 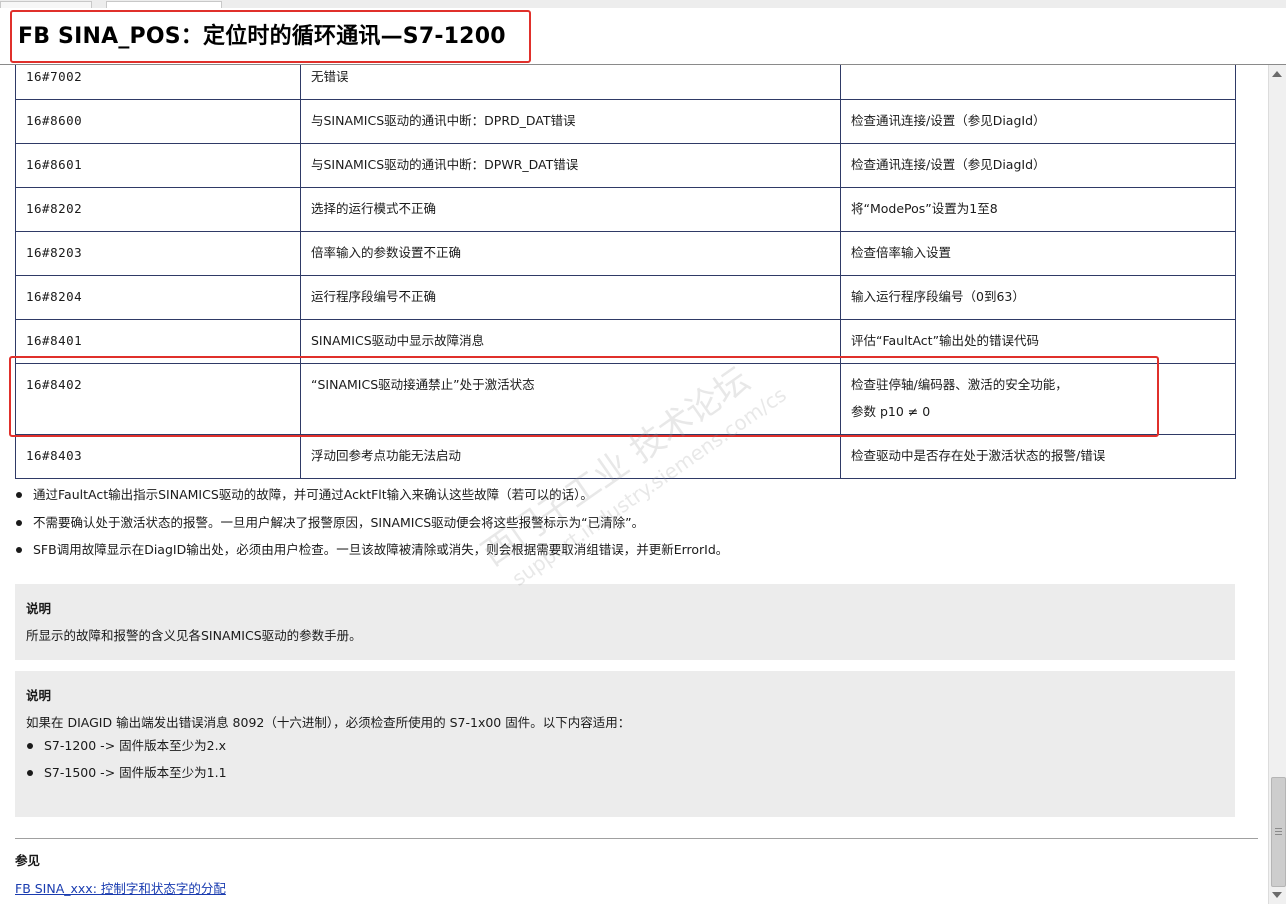 I want to click on table-row: 16#8202 选择的运行模式不正确 将“ModePos”设置为1至8, so click(x=625, y=209).